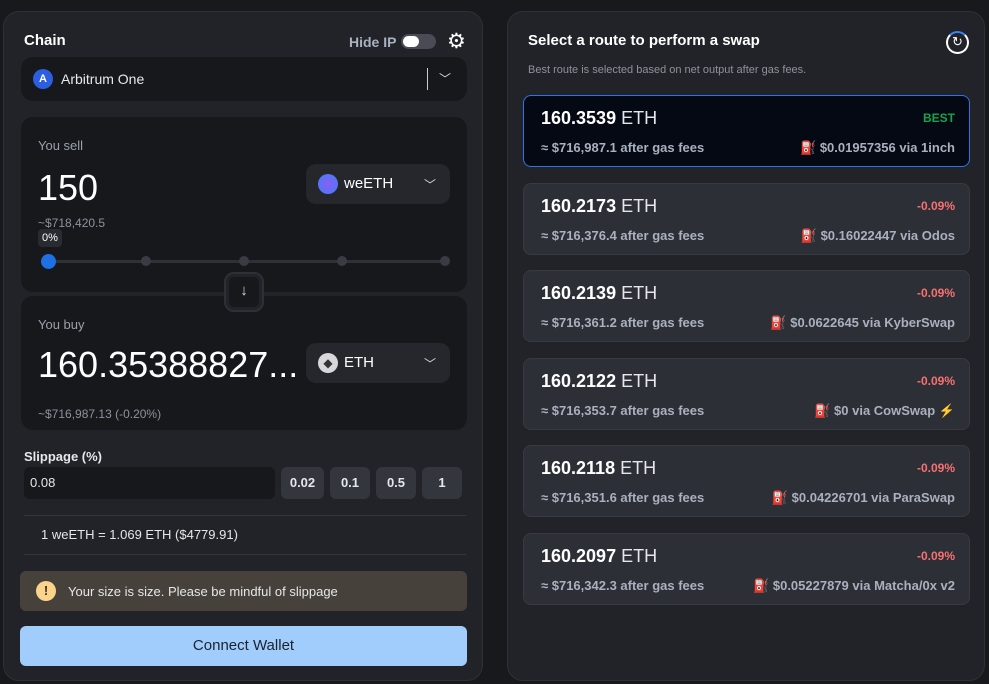 This screenshot has width=989, height=684. Describe the element at coordinates (644, 40) in the screenshot. I see `routes-title: Select a route to perform a swap` at that location.